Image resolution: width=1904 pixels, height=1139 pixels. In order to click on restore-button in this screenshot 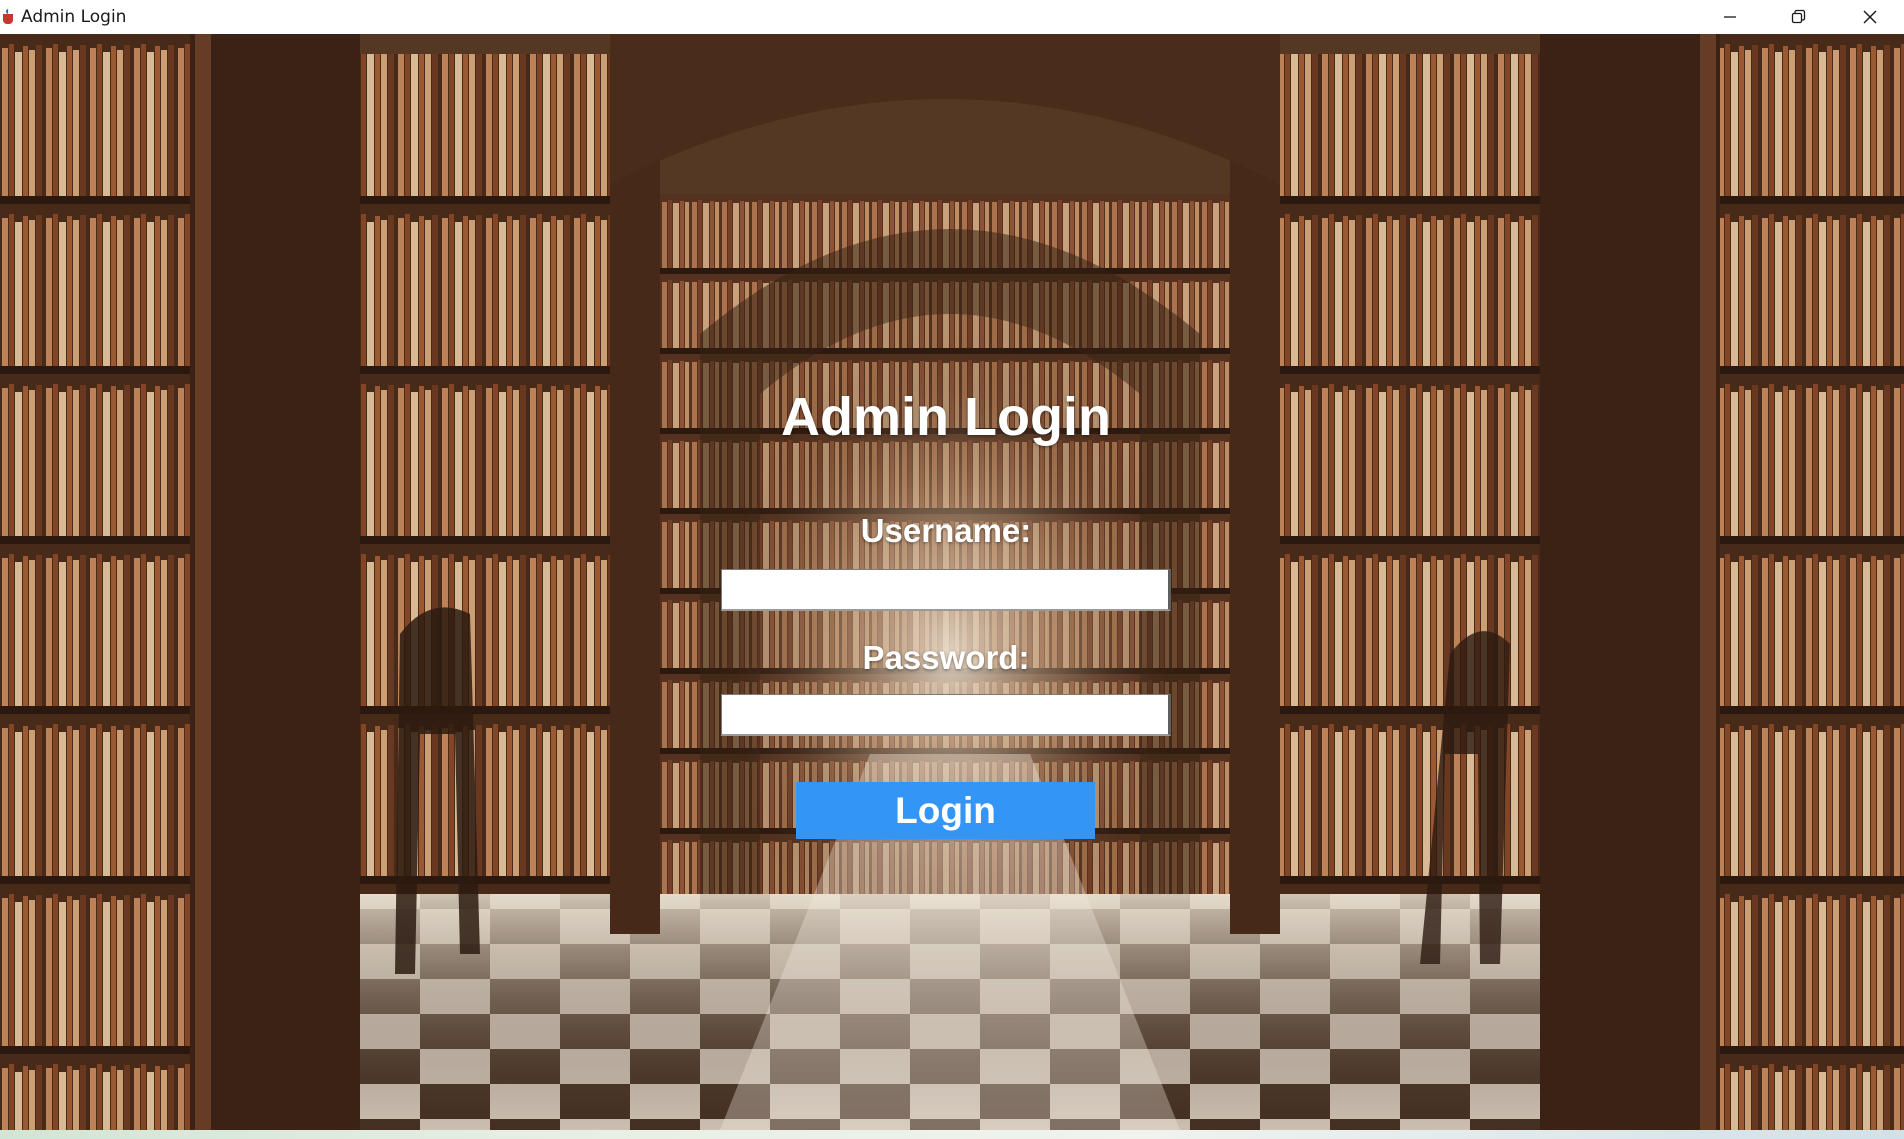, I will do `click(1798, 17)`.